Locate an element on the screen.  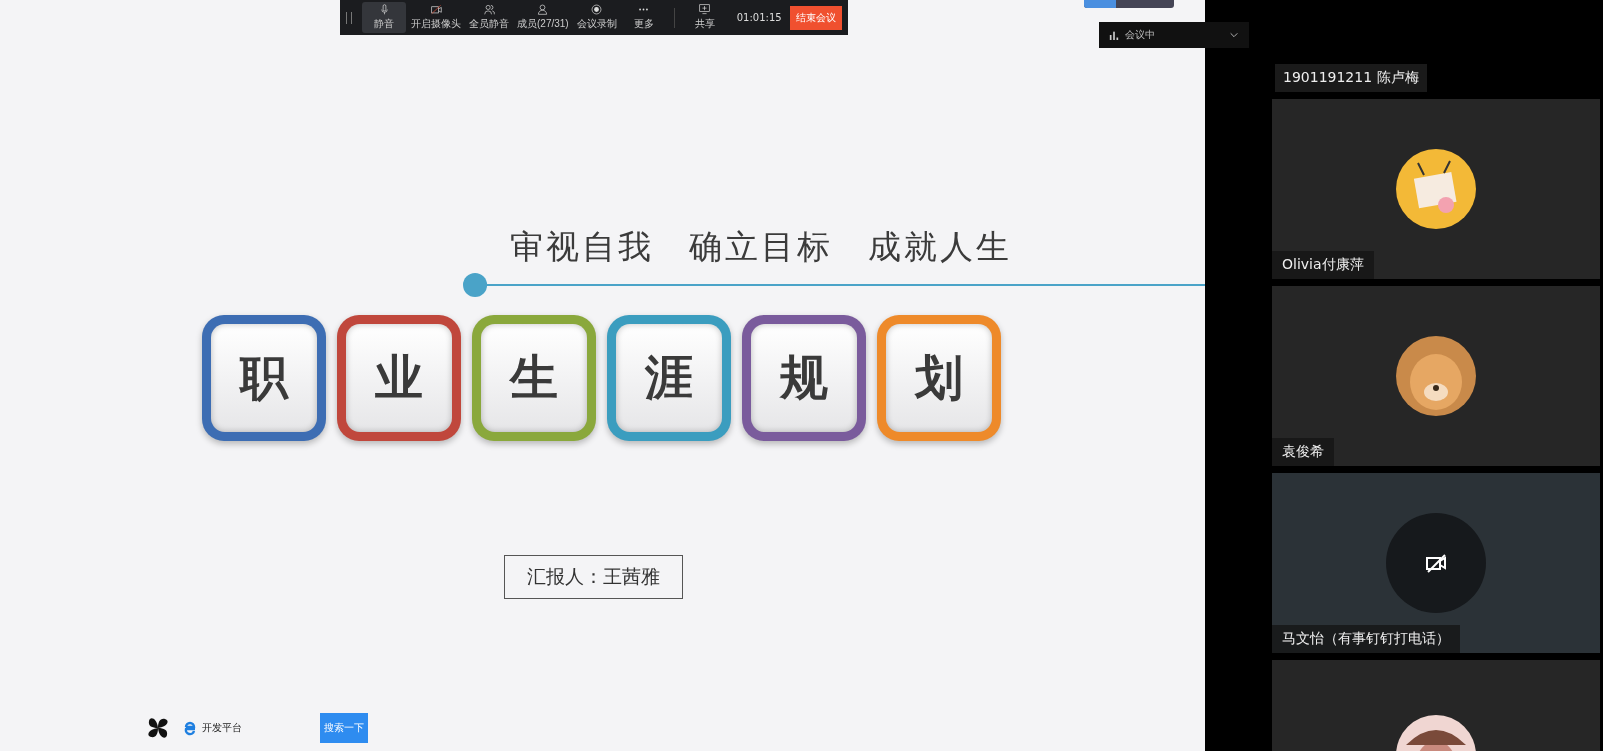
participant-name: 马文怡（有事钉钉打电话） is located at coordinates (1366, 639).